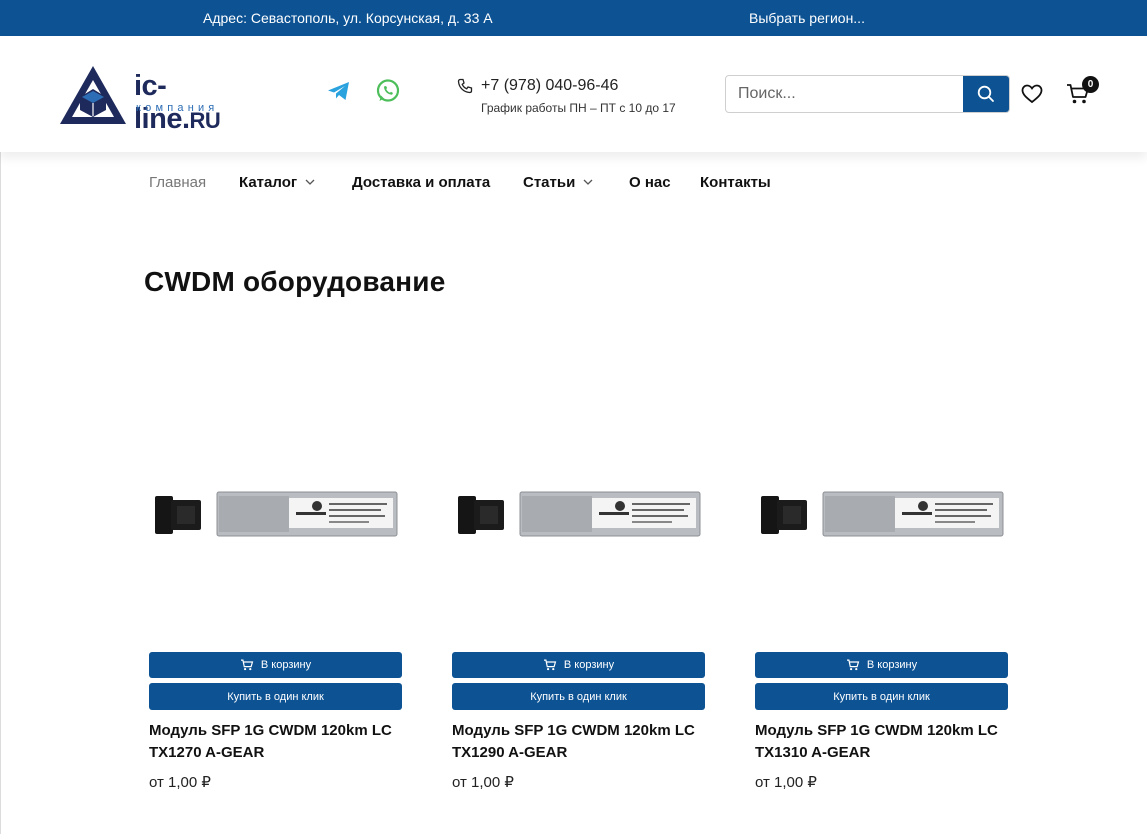 The width and height of the screenshot is (1147, 834). What do you see at coordinates (93, 95) in the screenshot?
I see `logo-triangle-icon` at bounding box center [93, 95].